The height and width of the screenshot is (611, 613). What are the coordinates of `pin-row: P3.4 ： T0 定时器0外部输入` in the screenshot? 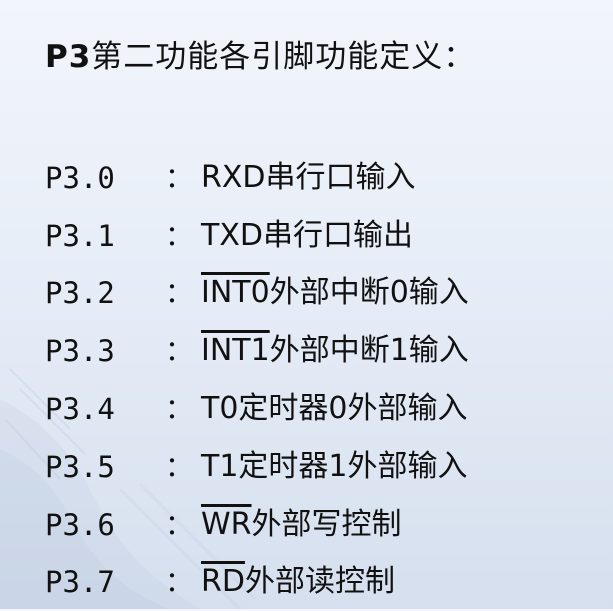 It's located at (257, 409).